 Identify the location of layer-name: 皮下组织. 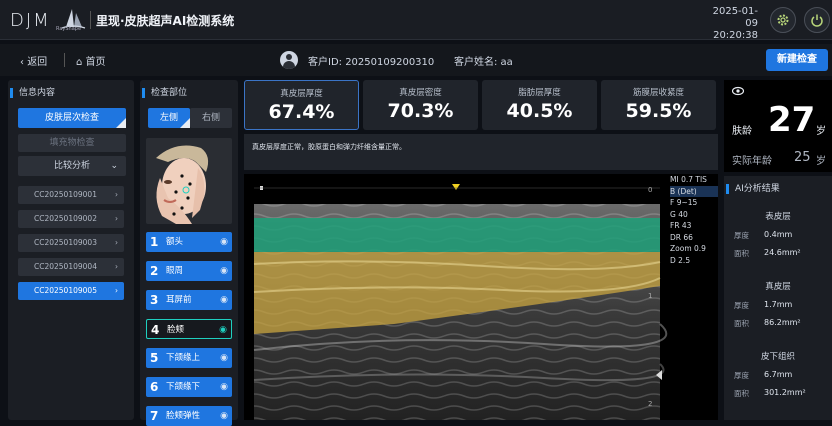
(777, 357).